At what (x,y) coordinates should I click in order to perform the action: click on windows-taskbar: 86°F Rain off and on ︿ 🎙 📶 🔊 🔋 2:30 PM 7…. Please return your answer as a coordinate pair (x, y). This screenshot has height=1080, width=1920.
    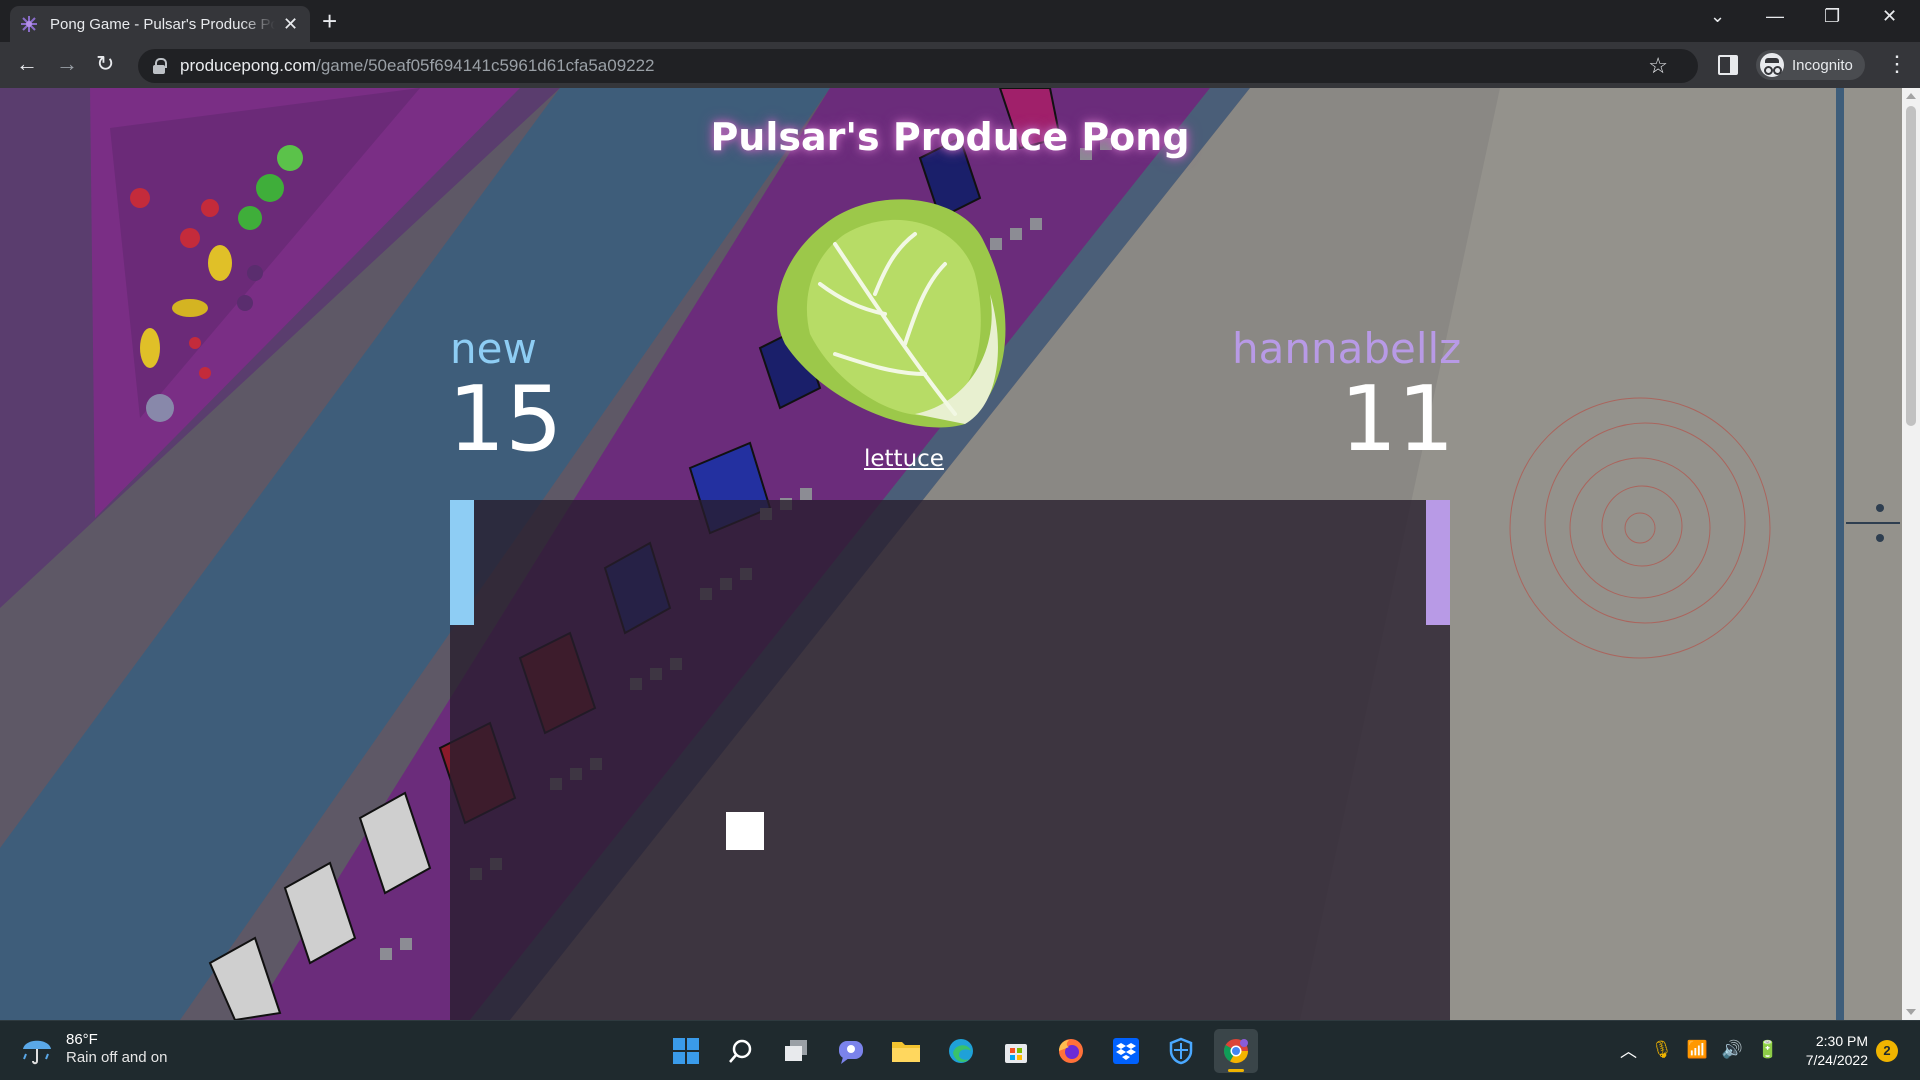
    Looking at the image, I should click on (960, 1050).